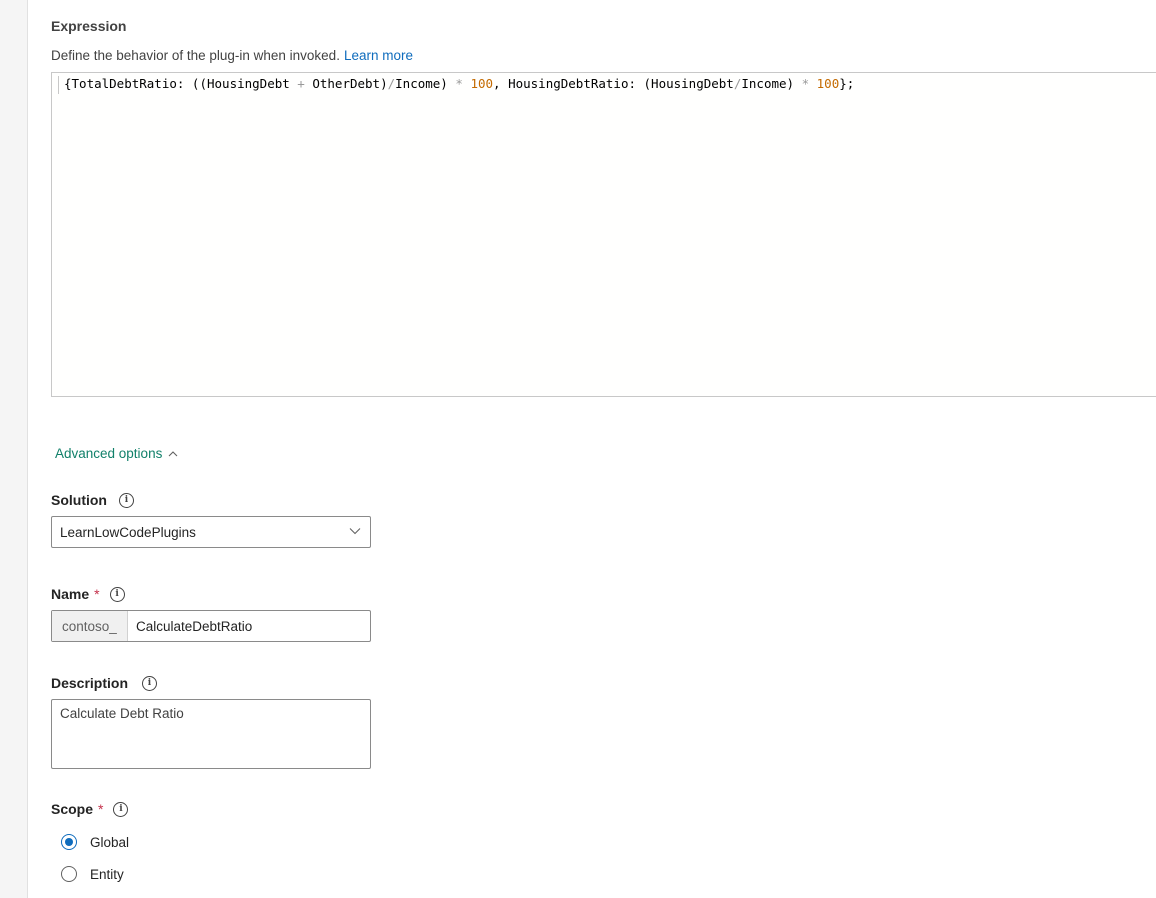 This screenshot has width=1156, height=898. Describe the element at coordinates (110, 842) in the screenshot. I see `scope-option-label: Global` at that location.